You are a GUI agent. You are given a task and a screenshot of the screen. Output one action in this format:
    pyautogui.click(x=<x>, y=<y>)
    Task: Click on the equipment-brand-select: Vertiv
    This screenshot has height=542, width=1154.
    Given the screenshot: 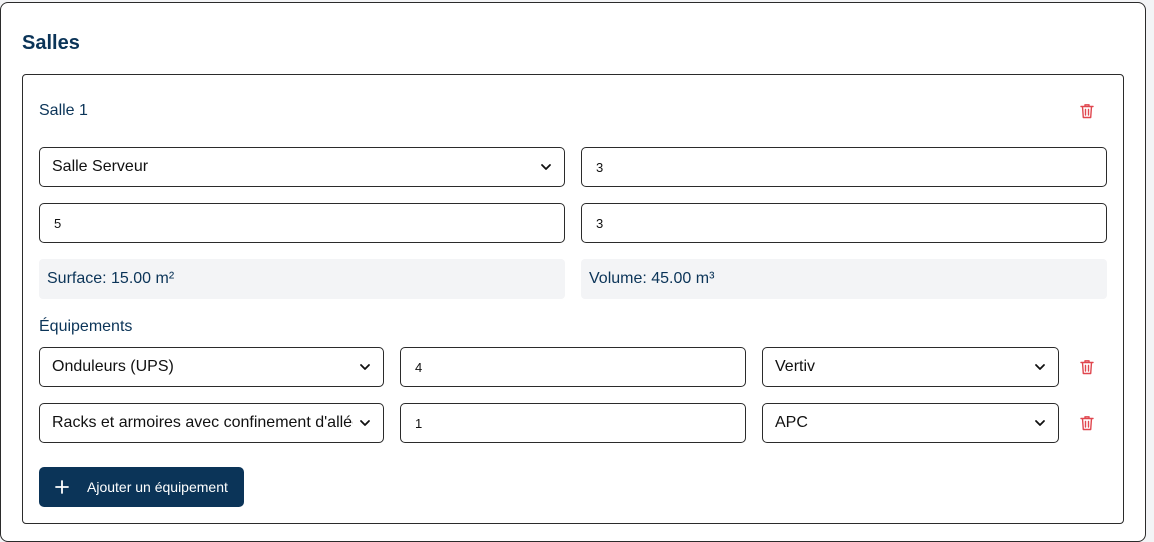 What is the action you would take?
    pyautogui.click(x=910, y=367)
    